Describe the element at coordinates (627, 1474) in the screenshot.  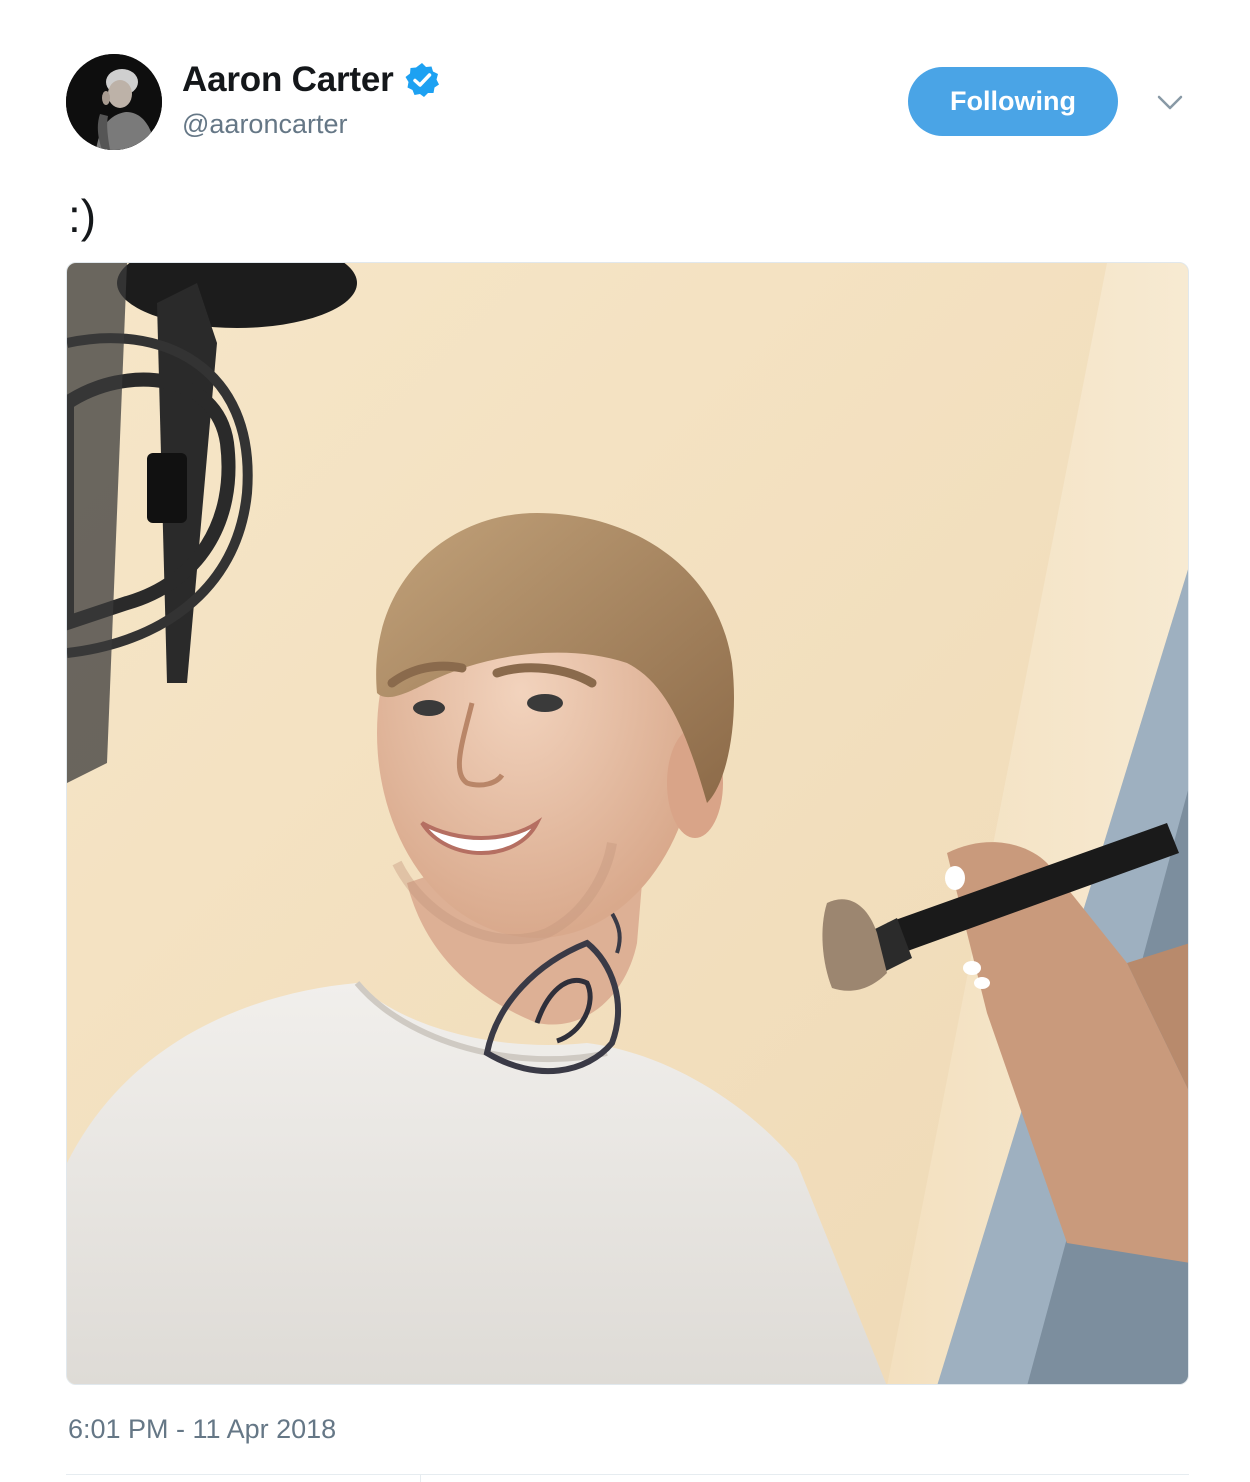
I see `divider` at that location.